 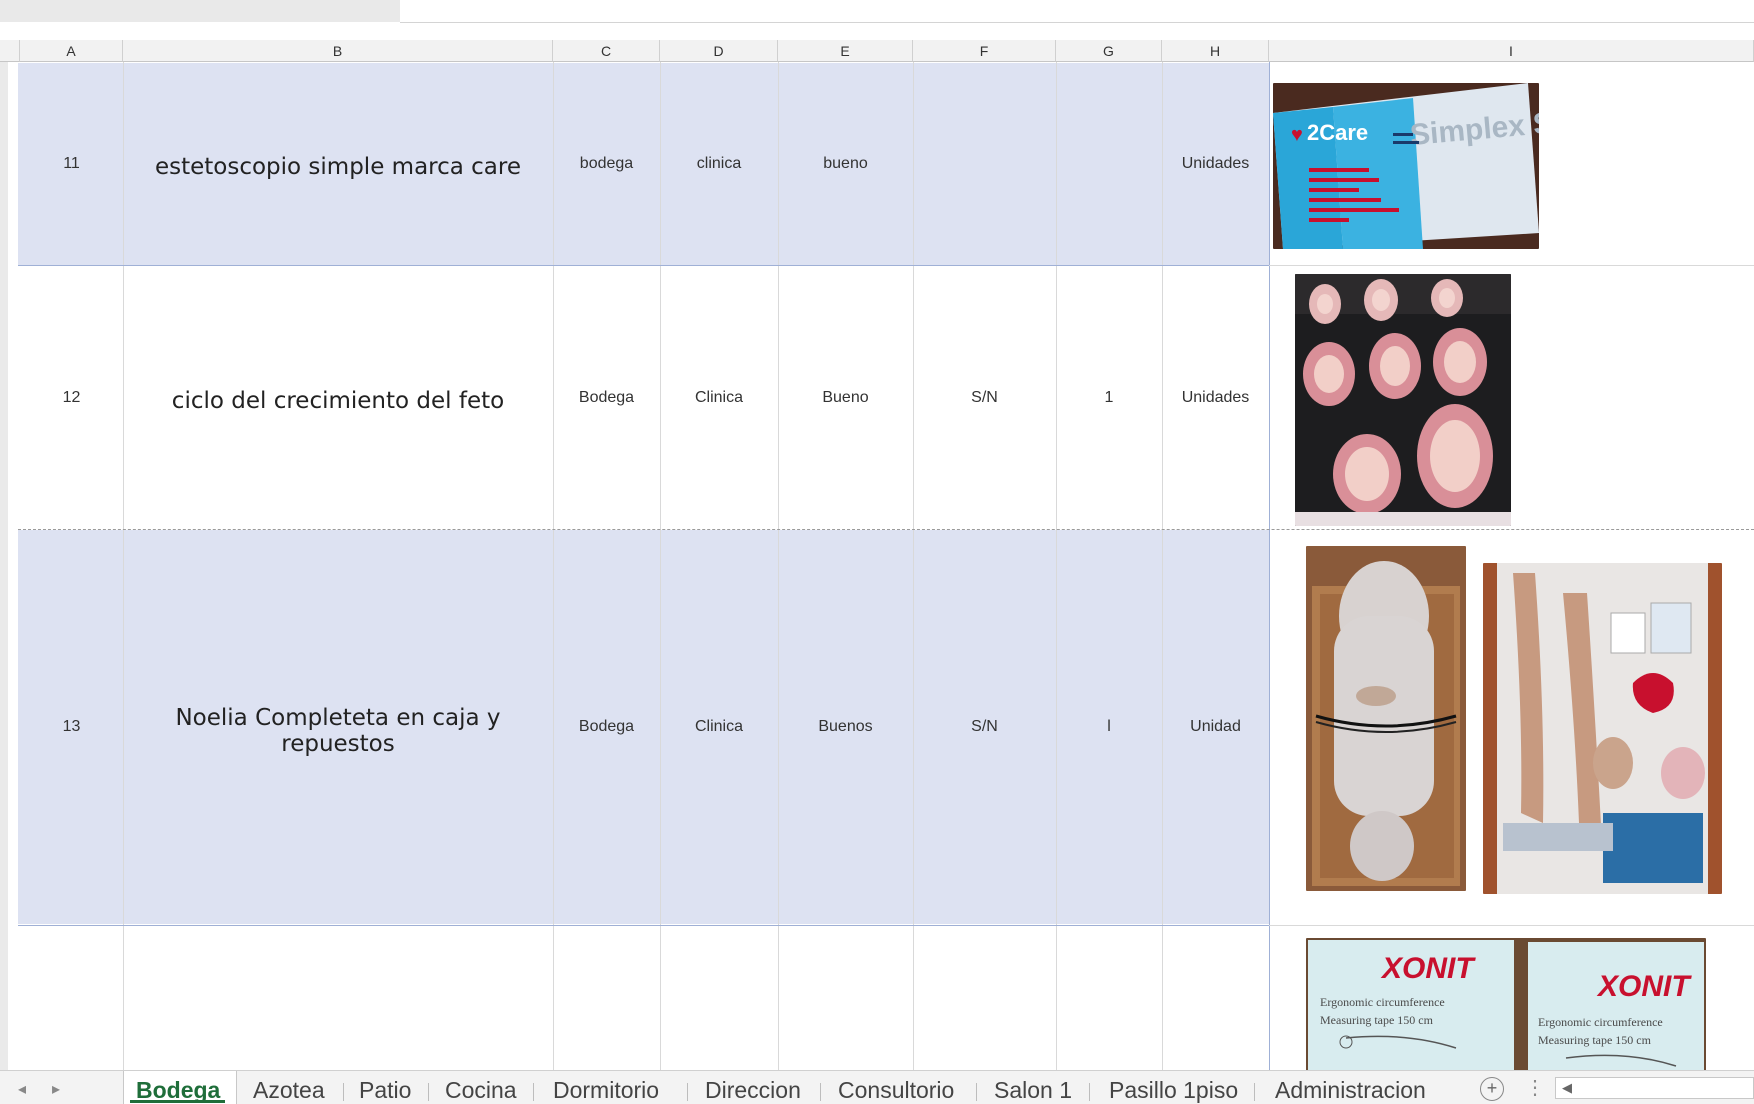 I want to click on cell-d12: Clinica, so click(x=719, y=397).